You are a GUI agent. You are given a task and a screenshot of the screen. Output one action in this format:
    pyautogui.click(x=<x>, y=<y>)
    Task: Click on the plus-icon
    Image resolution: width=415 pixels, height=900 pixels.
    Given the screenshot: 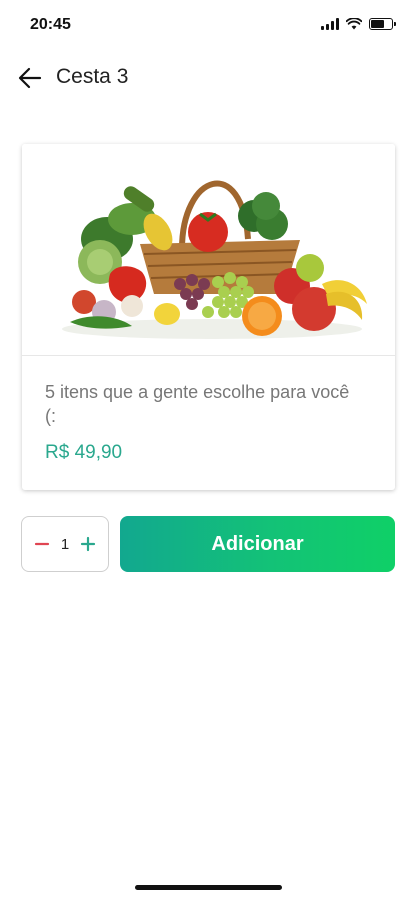 What is the action you would take?
    pyautogui.click(x=88, y=544)
    